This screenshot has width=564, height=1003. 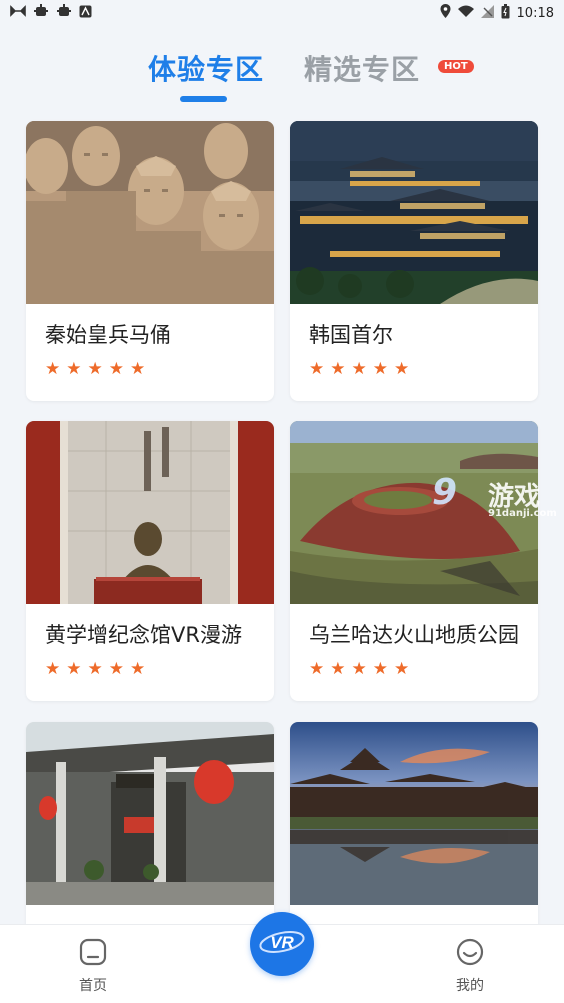 I want to click on ancestral-hall-image, so click(x=150, y=813).